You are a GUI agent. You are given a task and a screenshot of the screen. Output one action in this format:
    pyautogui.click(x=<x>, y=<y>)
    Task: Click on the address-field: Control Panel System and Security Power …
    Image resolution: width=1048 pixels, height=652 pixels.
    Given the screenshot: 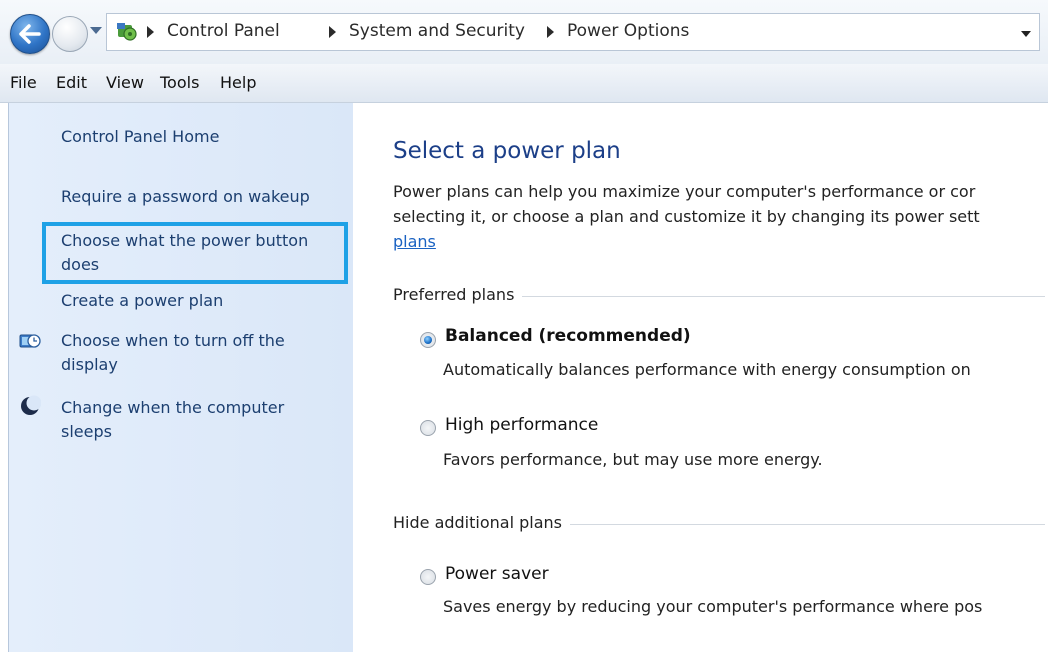 What is the action you would take?
    pyautogui.click(x=573, y=32)
    